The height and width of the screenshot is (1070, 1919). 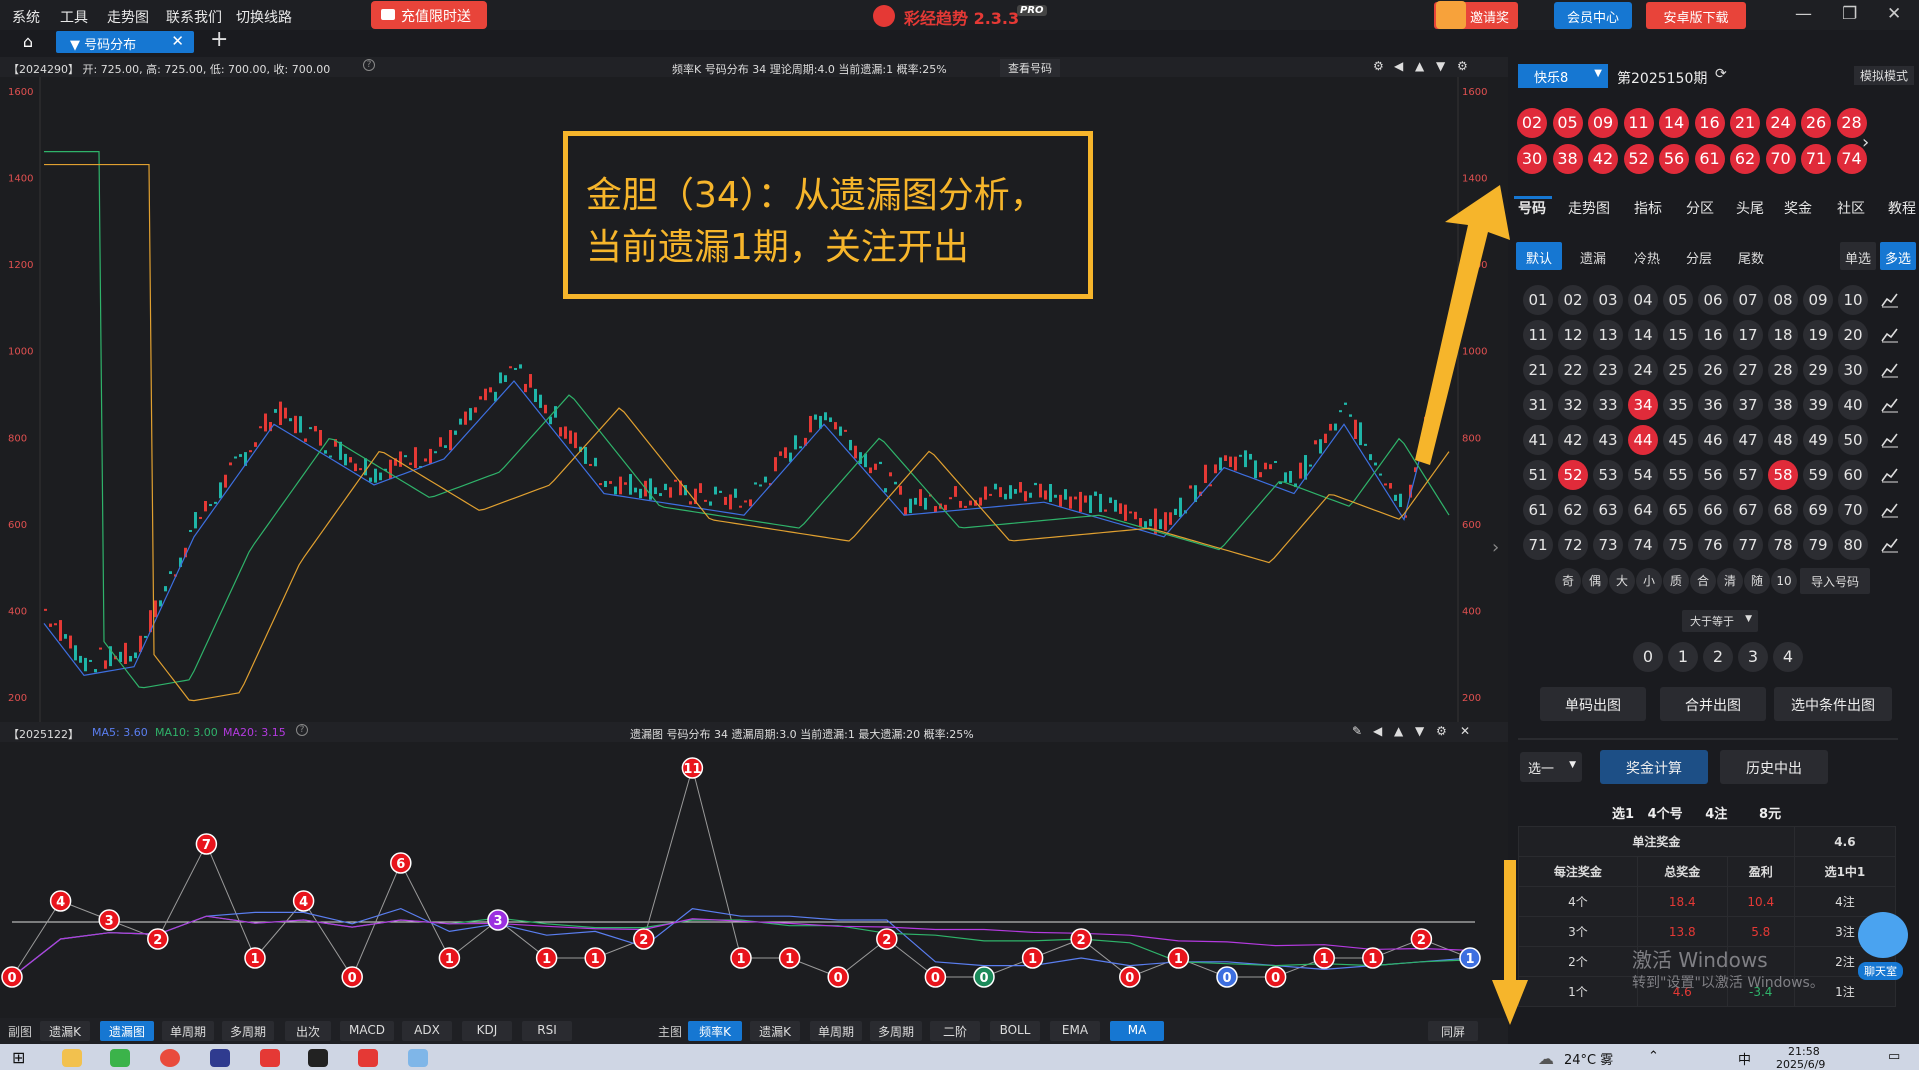 I want to click on number-ball: 28, so click(x=1783, y=370).